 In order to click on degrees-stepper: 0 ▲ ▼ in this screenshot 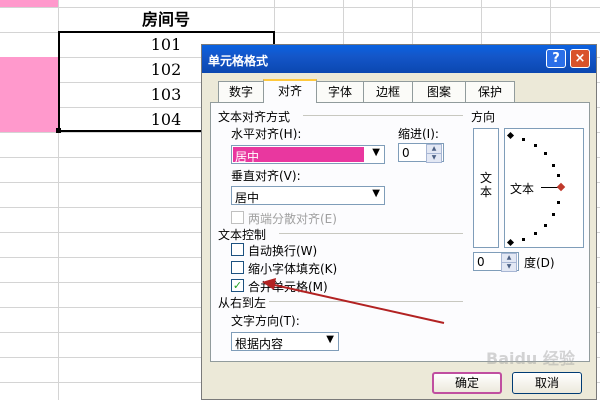, I will do `click(496, 262)`.